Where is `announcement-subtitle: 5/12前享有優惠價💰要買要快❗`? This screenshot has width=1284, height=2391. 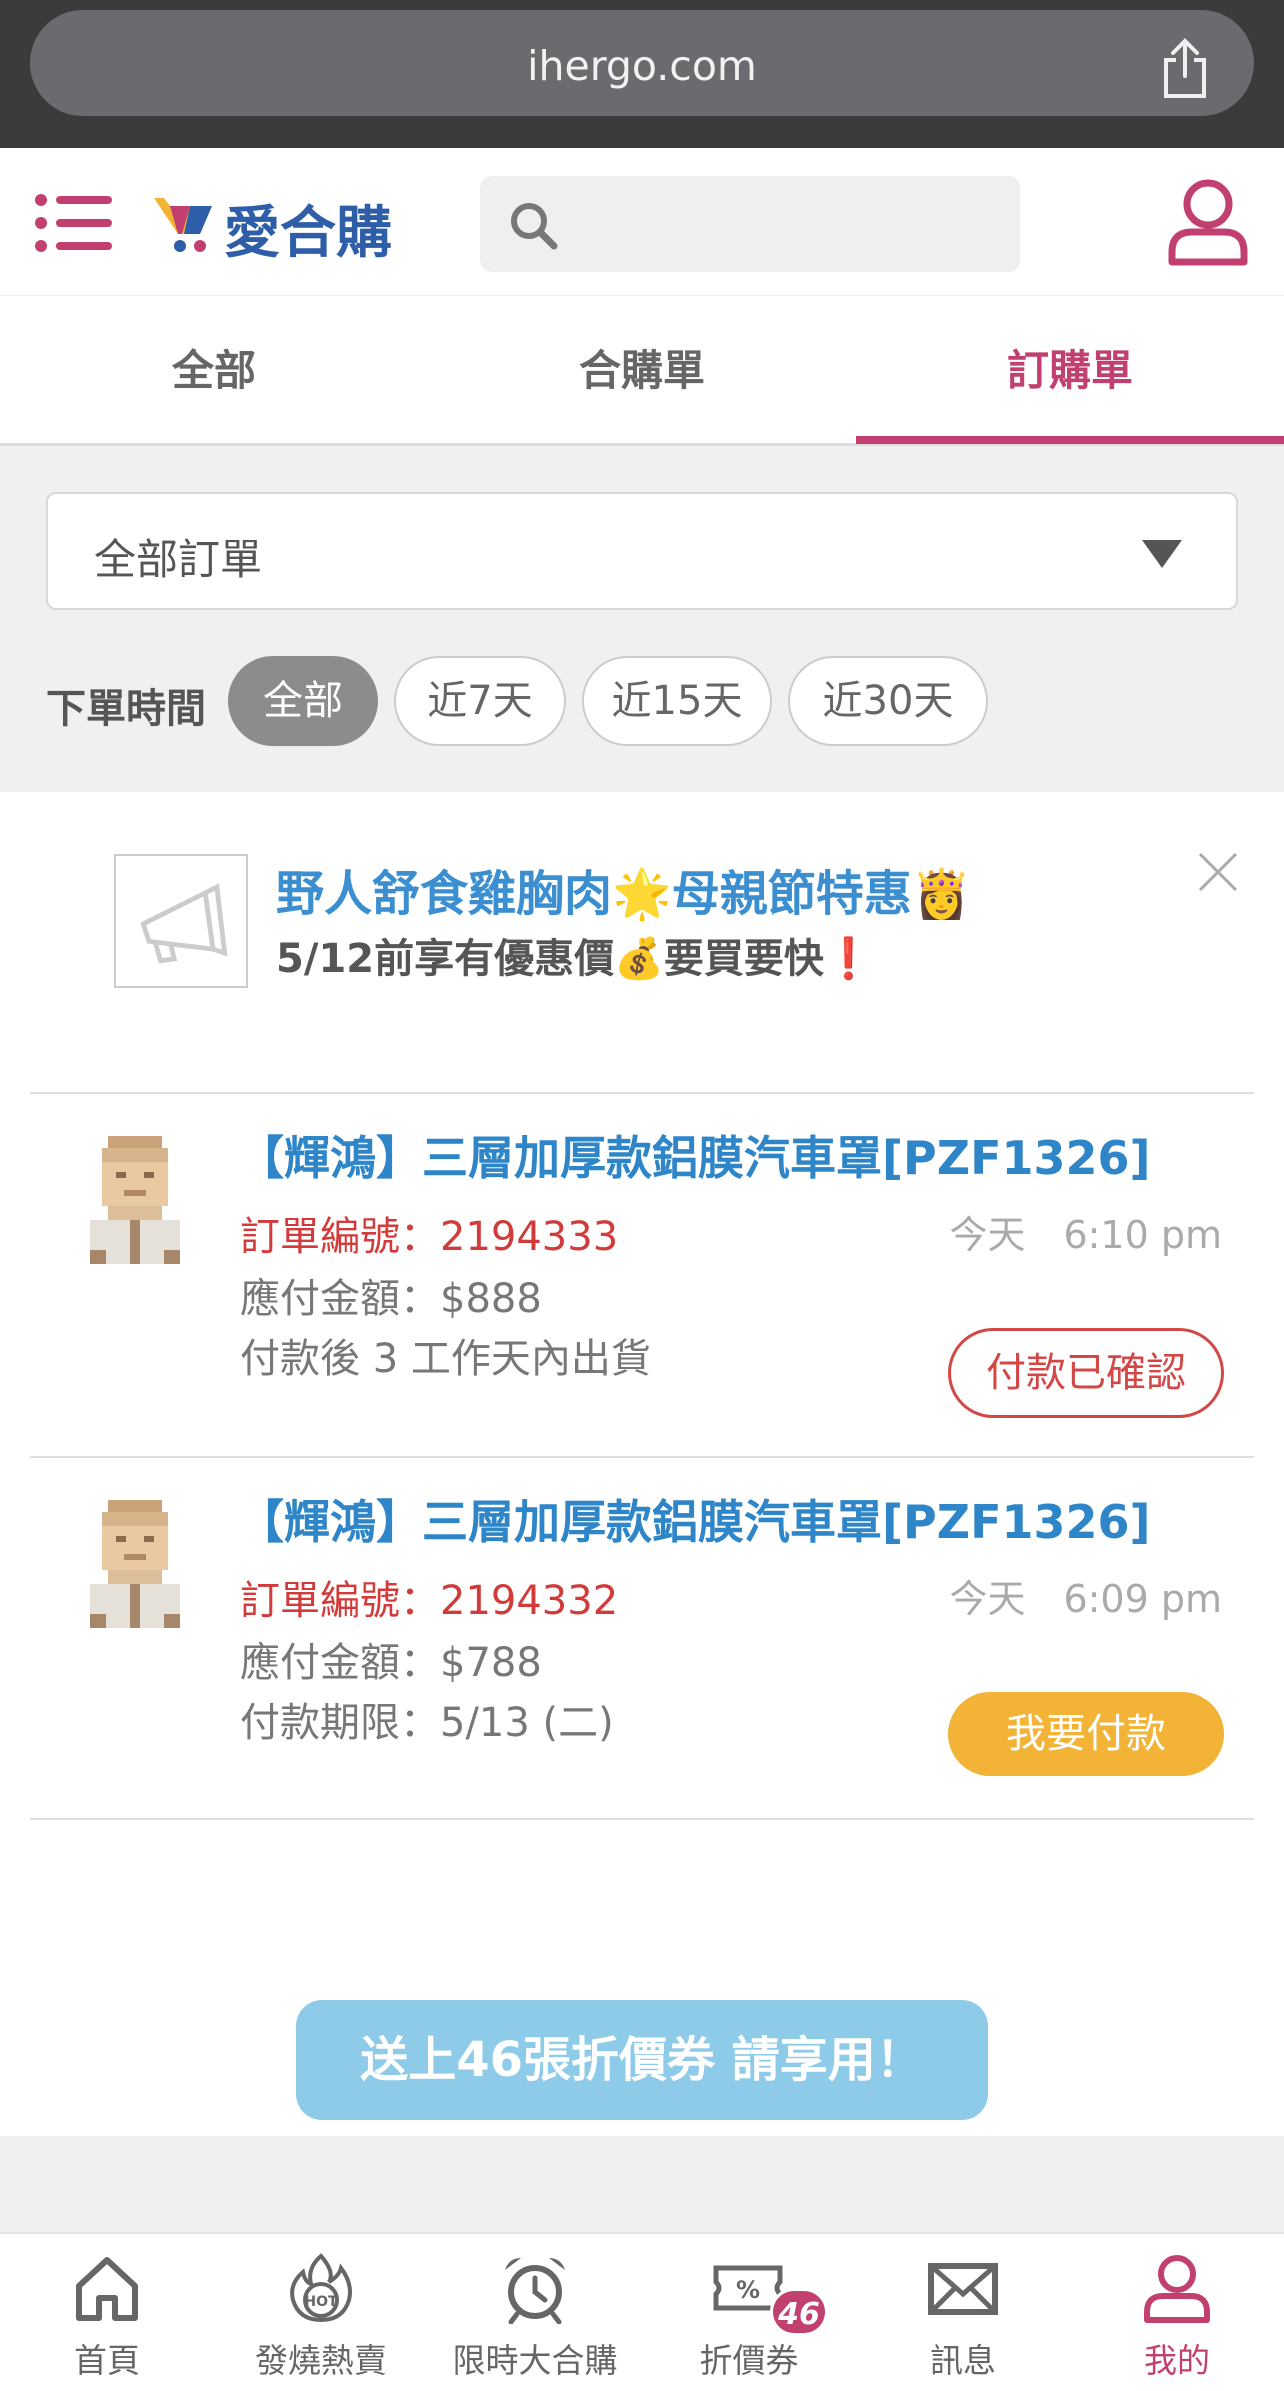
announcement-subtitle: 5/12前享有優惠價💰要買要快❗ is located at coordinates (575, 959).